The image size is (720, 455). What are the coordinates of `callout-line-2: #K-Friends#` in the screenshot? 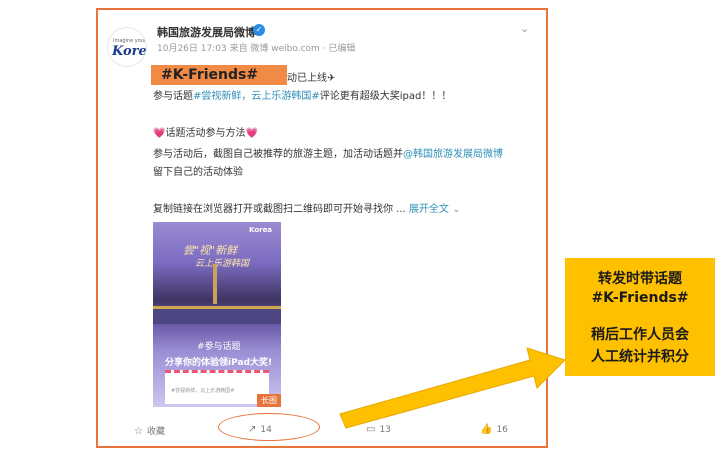 It's located at (640, 298).